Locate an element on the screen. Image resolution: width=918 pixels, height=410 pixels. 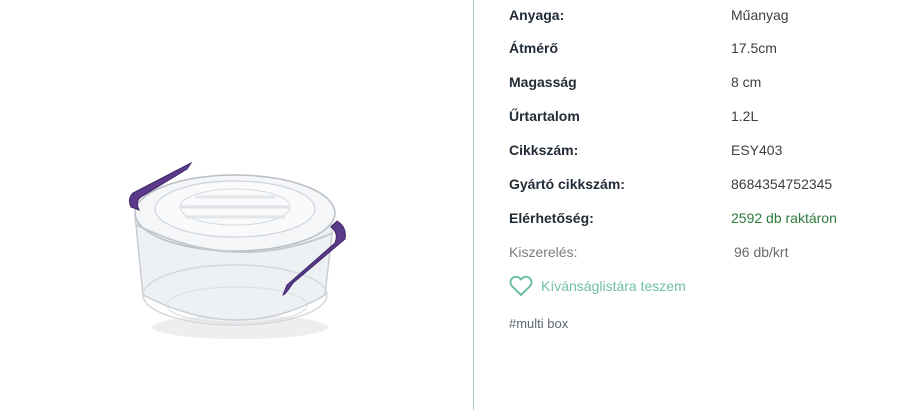
spec-label: Magasság is located at coordinates (543, 82).